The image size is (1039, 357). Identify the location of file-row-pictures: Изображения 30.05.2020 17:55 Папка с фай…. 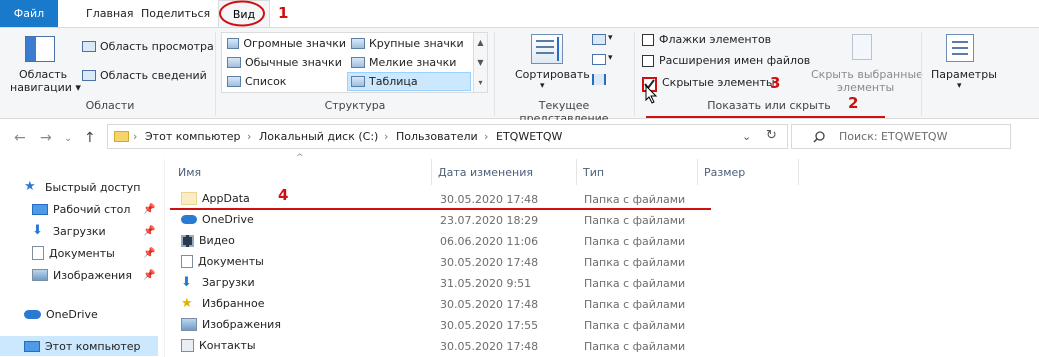
(453, 325).